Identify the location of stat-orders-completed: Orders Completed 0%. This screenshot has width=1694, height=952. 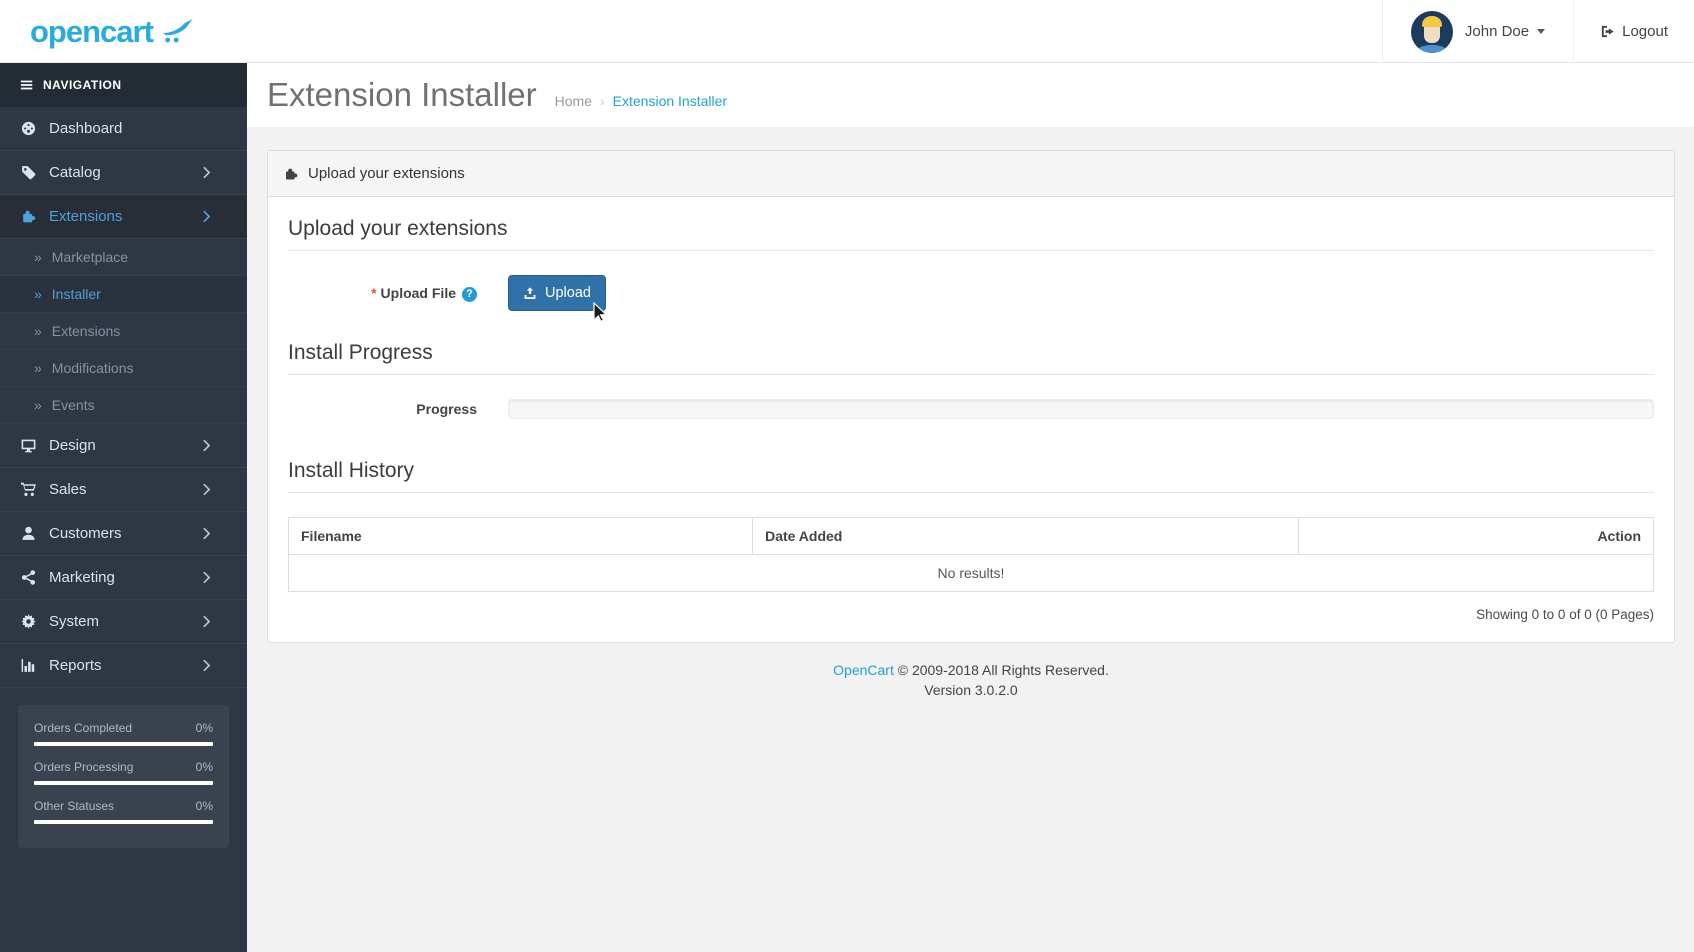
(123, 728).